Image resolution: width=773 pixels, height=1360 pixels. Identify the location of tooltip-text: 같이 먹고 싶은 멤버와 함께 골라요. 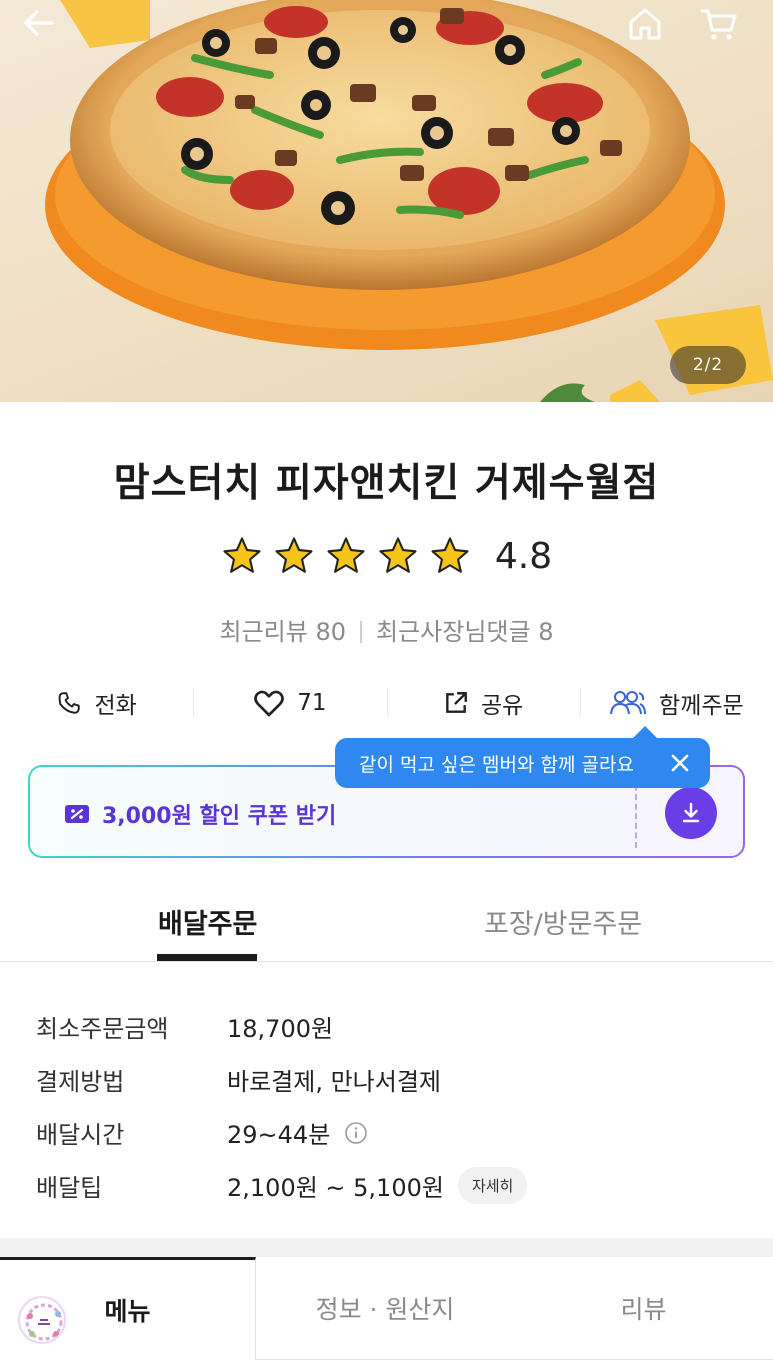
(496, 764).